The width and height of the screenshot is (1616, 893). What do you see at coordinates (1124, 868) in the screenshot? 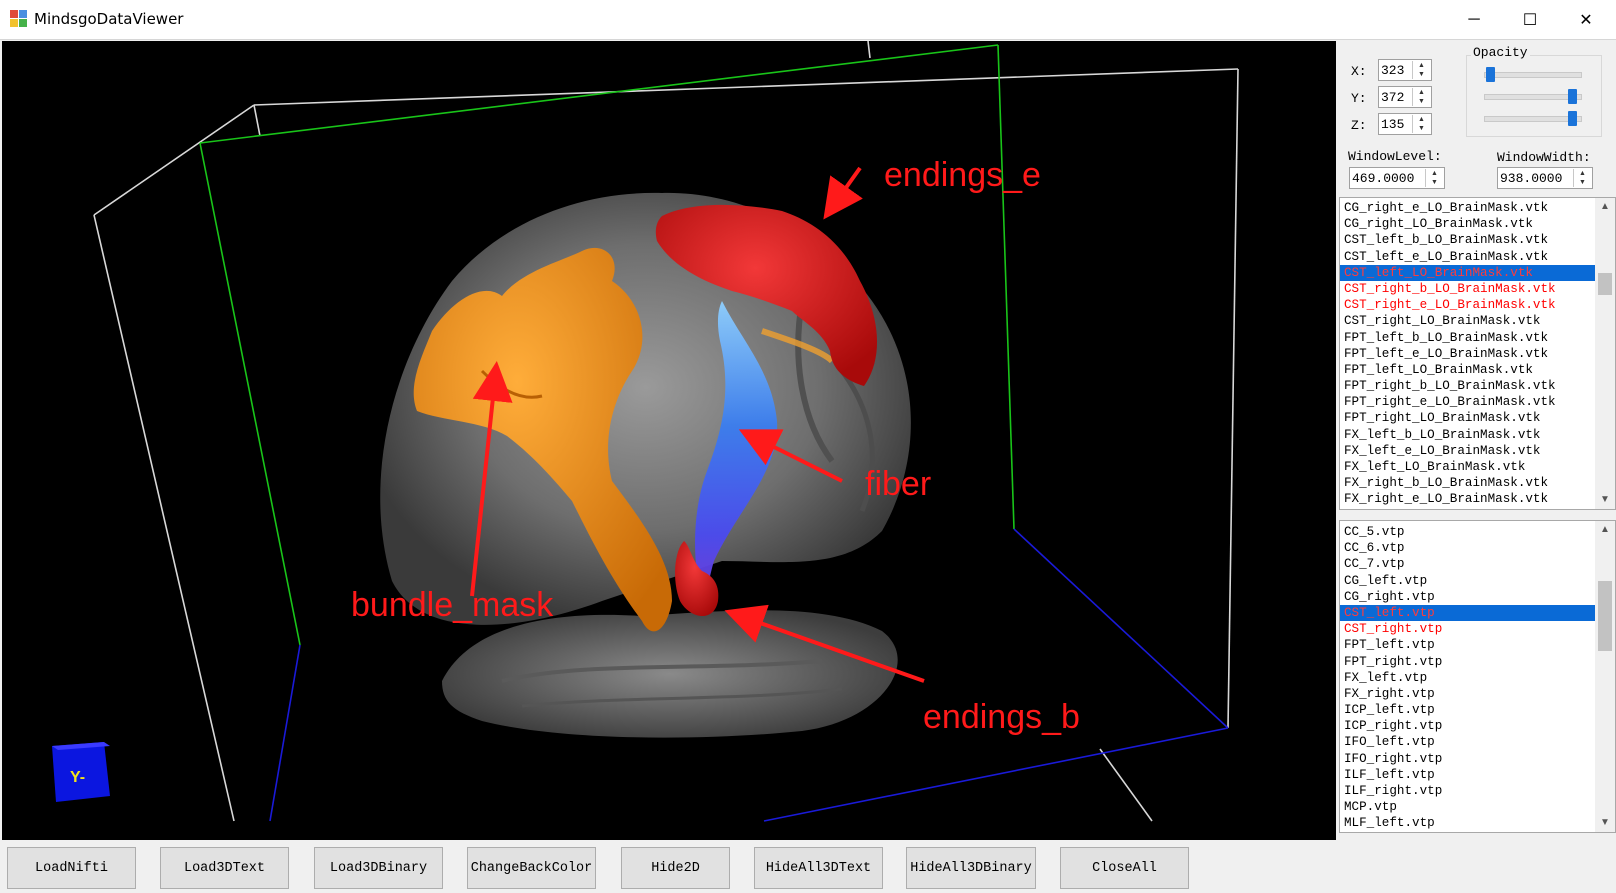
I see `close-all-button: CloseAll` at bounding box center [1124, 868].